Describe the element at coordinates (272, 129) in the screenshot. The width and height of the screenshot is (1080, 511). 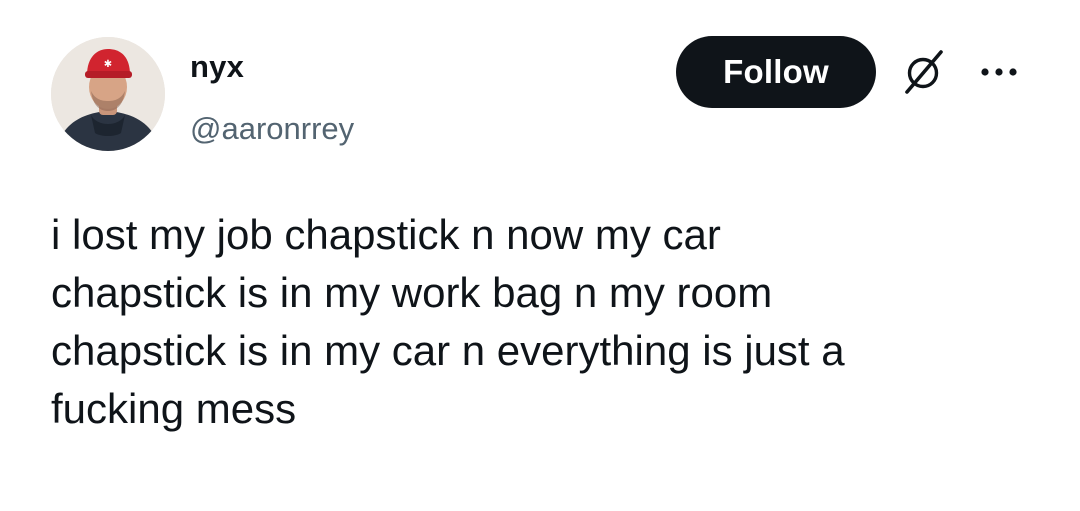
I see `user-handle: @aaronrrey` at that location.